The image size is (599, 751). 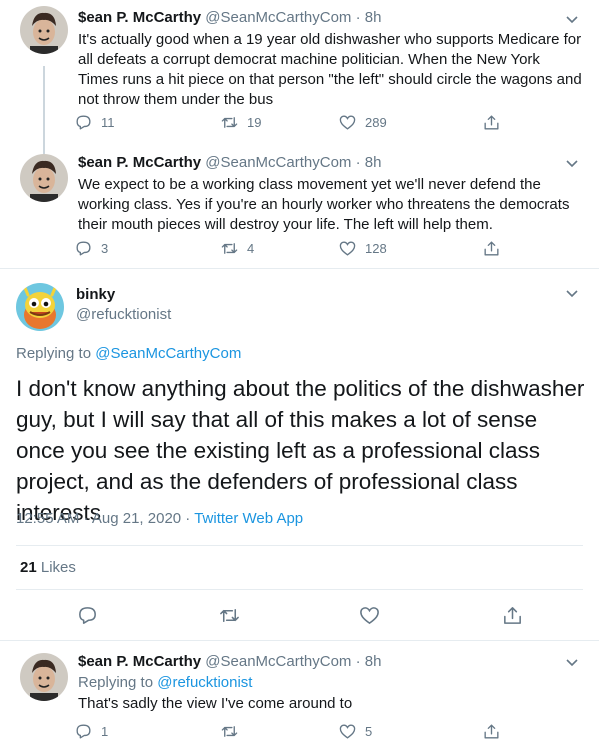 What do you see at coordinates (330, 734) in the screenshot?
I see `tweet-actions: 1 5` at bounding box center [330, 734].